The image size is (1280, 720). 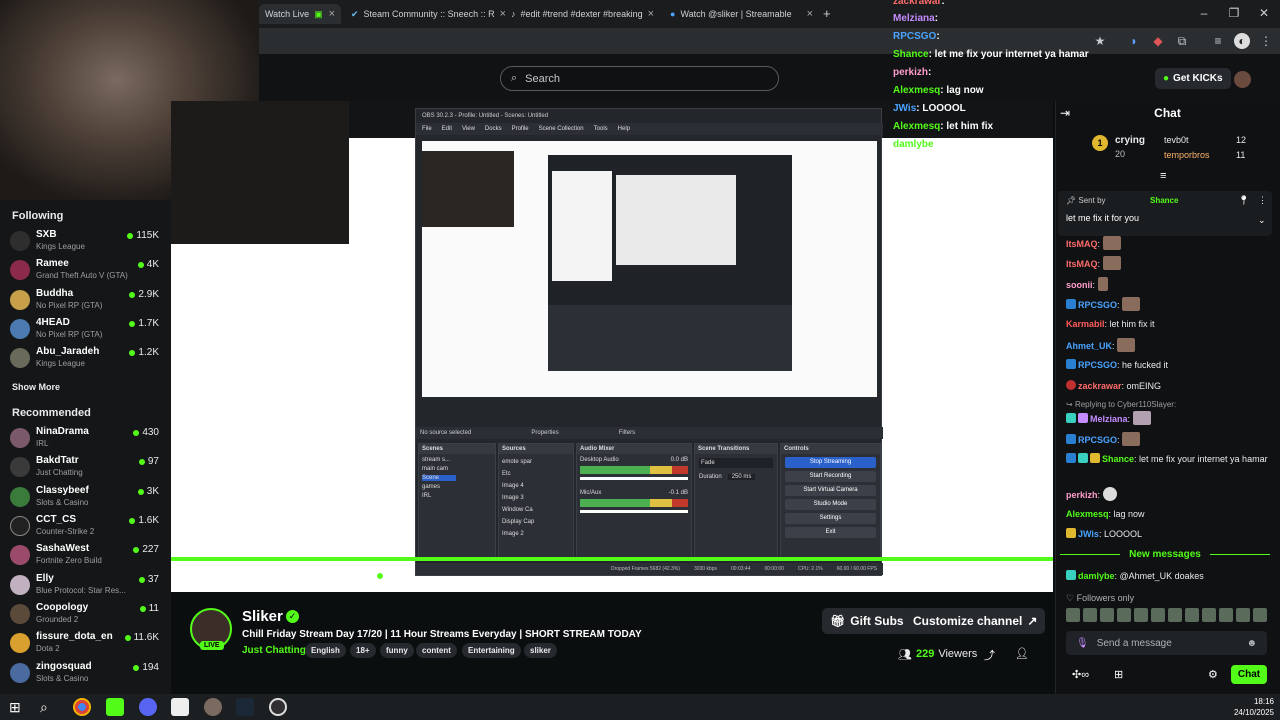 I want to click on tag-content: content, so click(x=436, y=650).